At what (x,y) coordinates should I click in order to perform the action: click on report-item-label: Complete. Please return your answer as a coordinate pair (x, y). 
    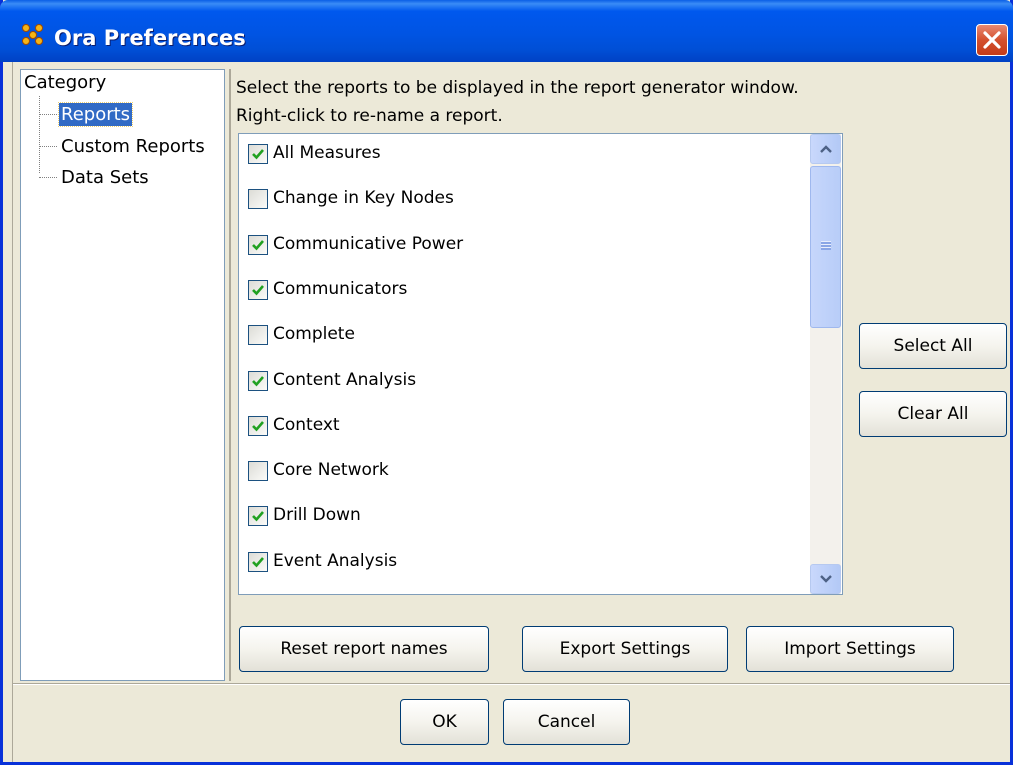
    Looking at the image, I should click on (314, 334).